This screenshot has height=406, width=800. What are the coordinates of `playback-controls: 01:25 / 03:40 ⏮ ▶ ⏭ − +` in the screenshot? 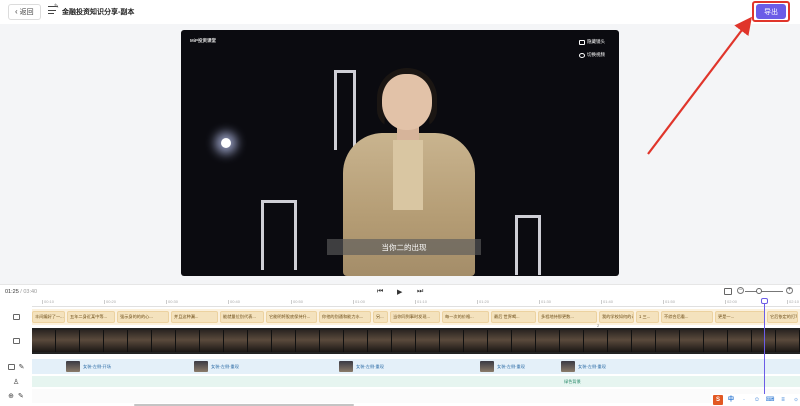 It's located at (400, 292).